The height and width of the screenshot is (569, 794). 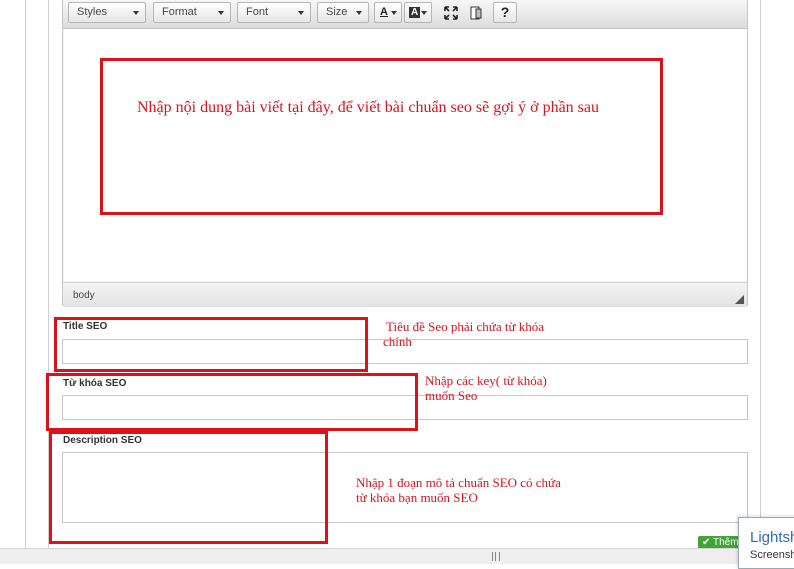 What do you see at coordinates (92, 12) in the screenshot?
I see `styles-dropdown-label: Styles` at bounding box center [92, 12].